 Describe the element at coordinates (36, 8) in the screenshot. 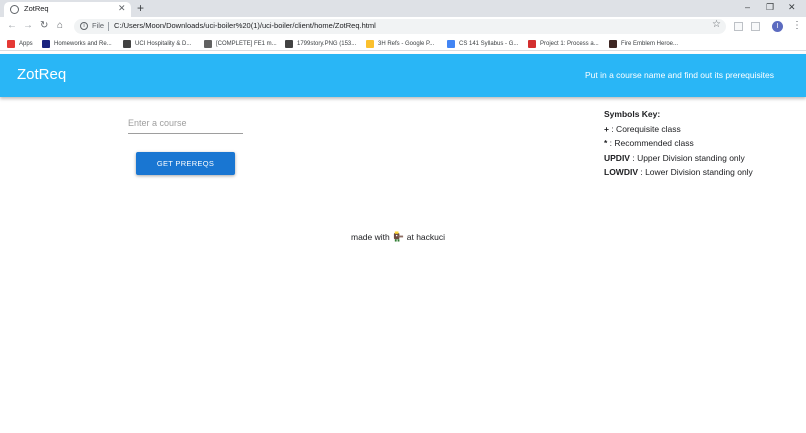

I see `tab-title: ZotReq` at that location.